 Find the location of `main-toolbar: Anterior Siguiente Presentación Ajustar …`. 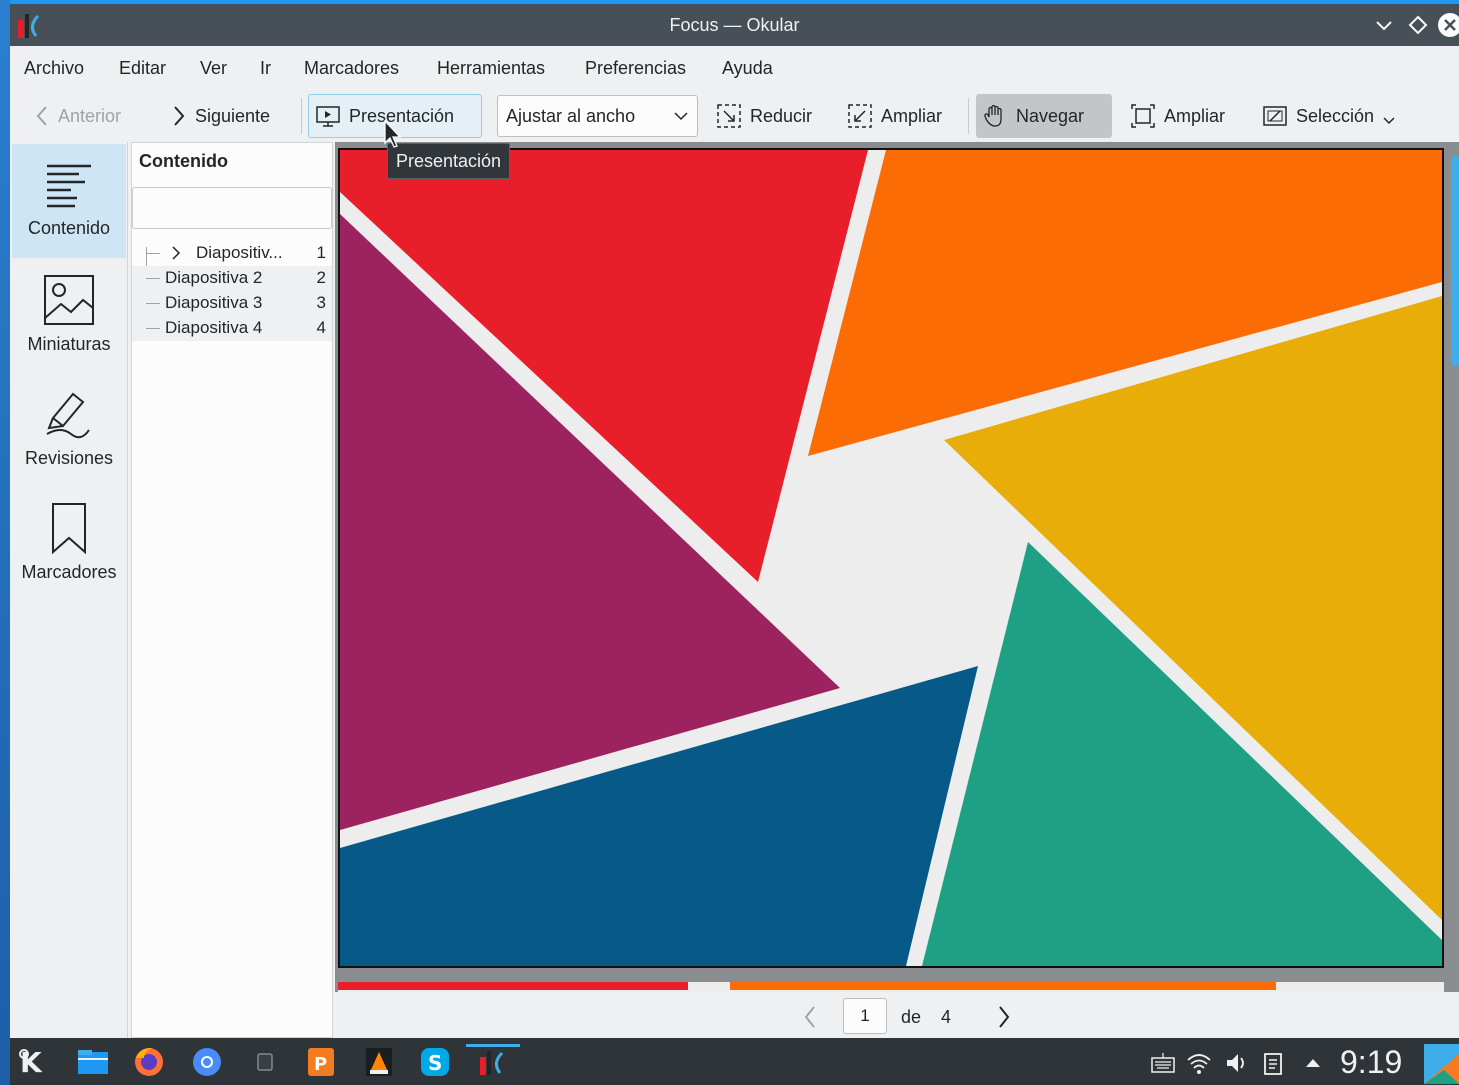

main-toolbar: Anterior Siguiente Presentación Ajustar … is located at coordinates (734, 116).